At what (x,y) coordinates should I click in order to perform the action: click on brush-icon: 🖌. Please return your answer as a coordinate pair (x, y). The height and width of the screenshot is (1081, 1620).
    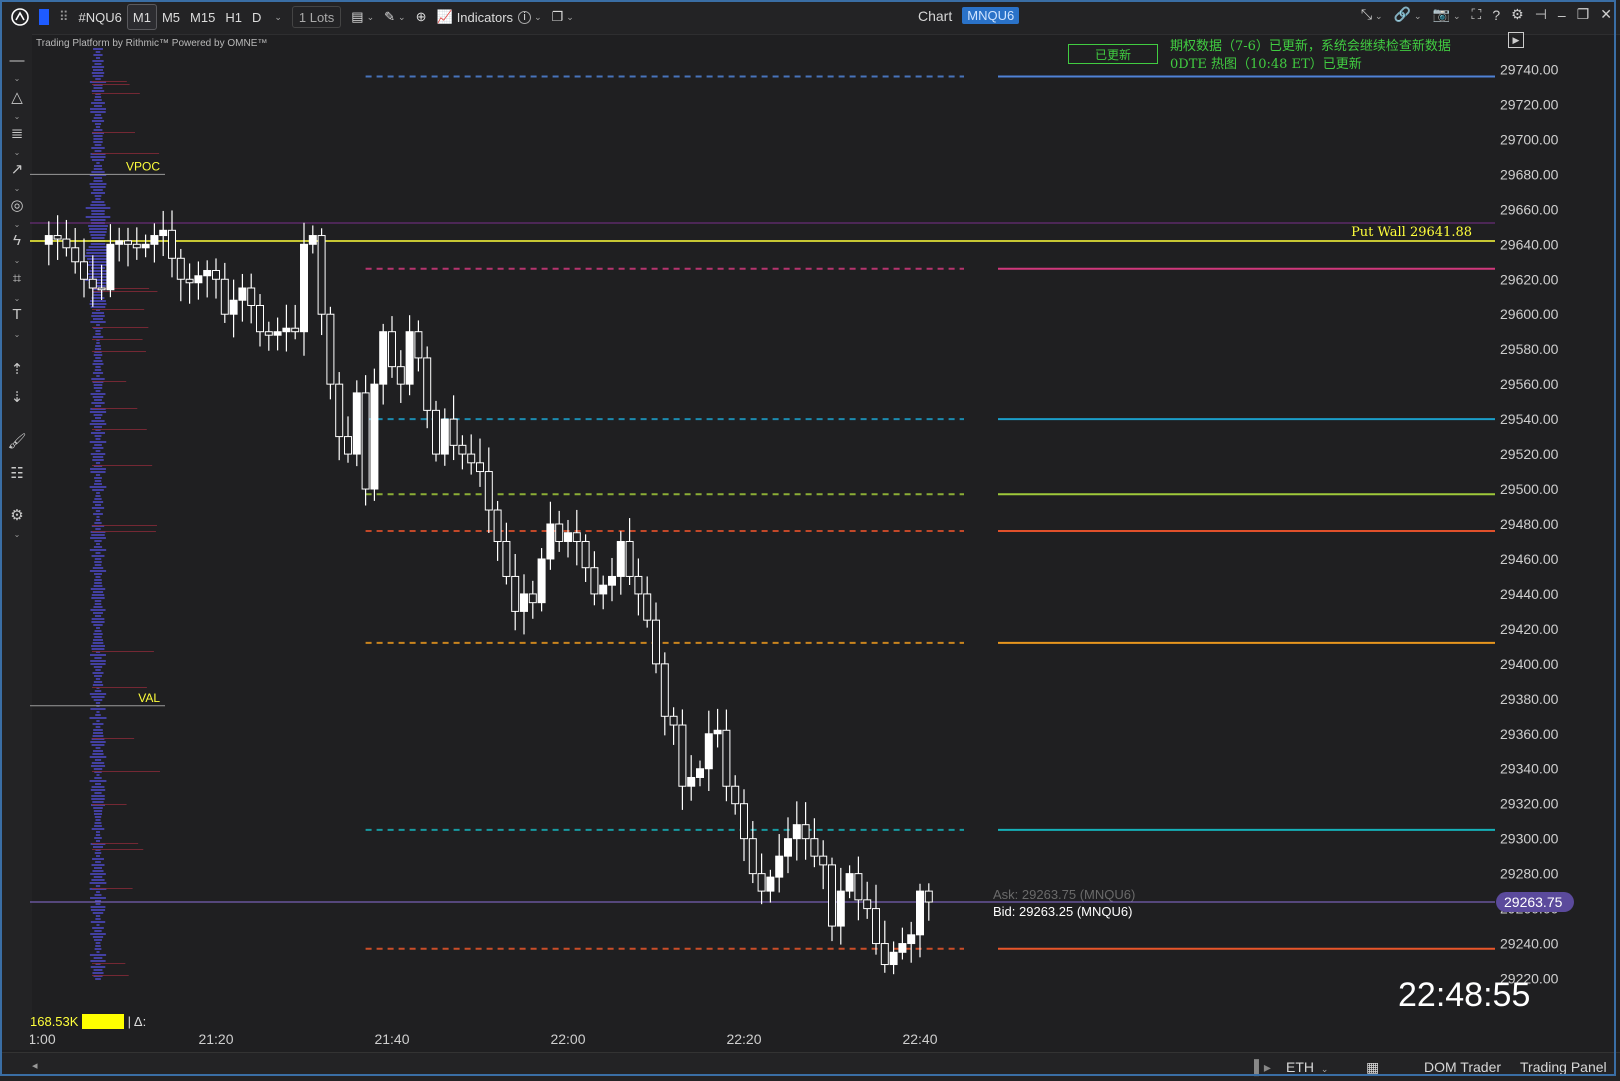
    Looking at the image, I should click on (17, 441).